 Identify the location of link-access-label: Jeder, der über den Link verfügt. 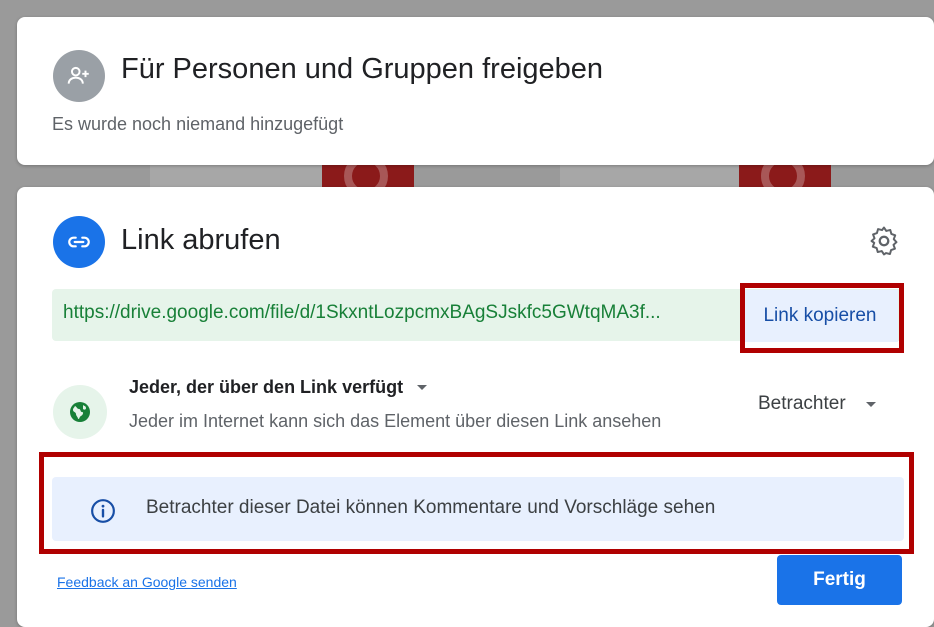
(266, 387).